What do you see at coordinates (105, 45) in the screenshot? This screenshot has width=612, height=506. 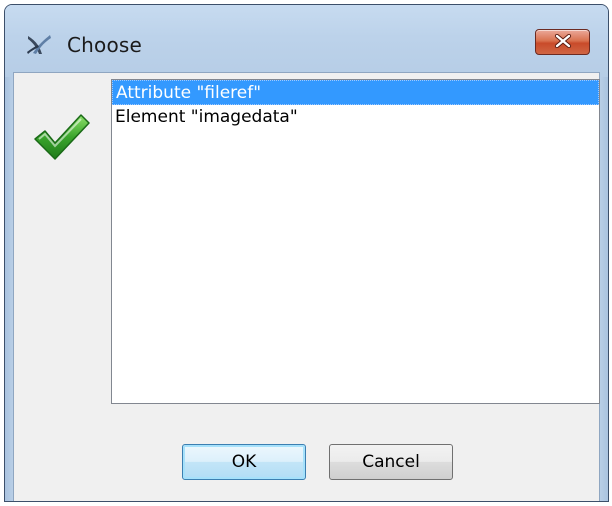 I see `window-title: Choose` at bounding box center [105, 45].